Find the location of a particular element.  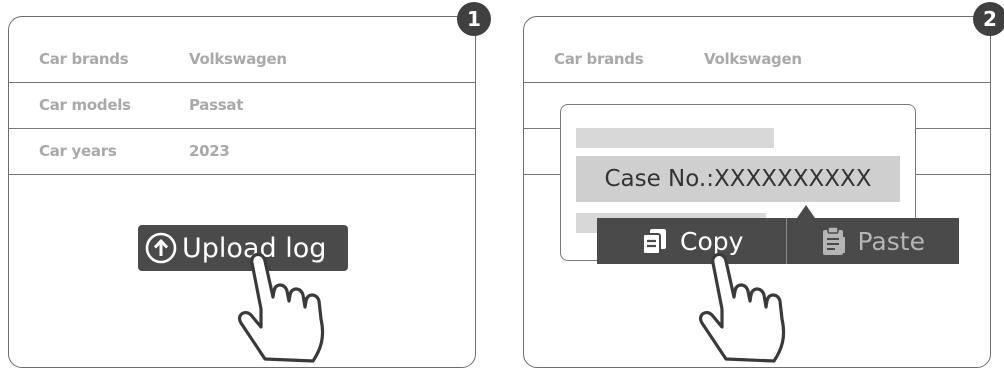

paste-label: Paste is located at coordinates (891, 241).